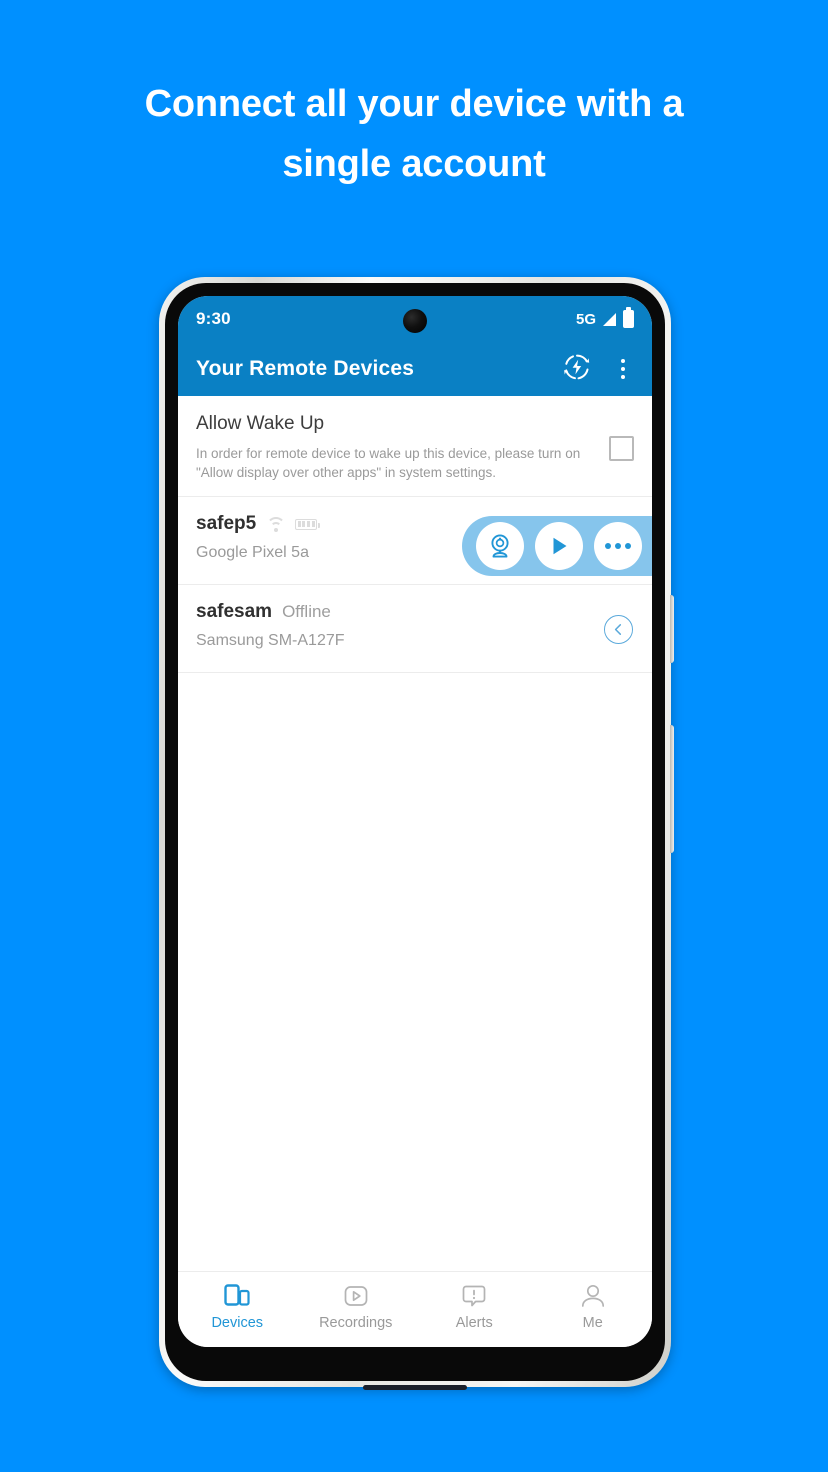  What do you see at coordinates (577, 369) in the screenshot?
I see `flash-refresh-icon` at bounding box center [577, 369].